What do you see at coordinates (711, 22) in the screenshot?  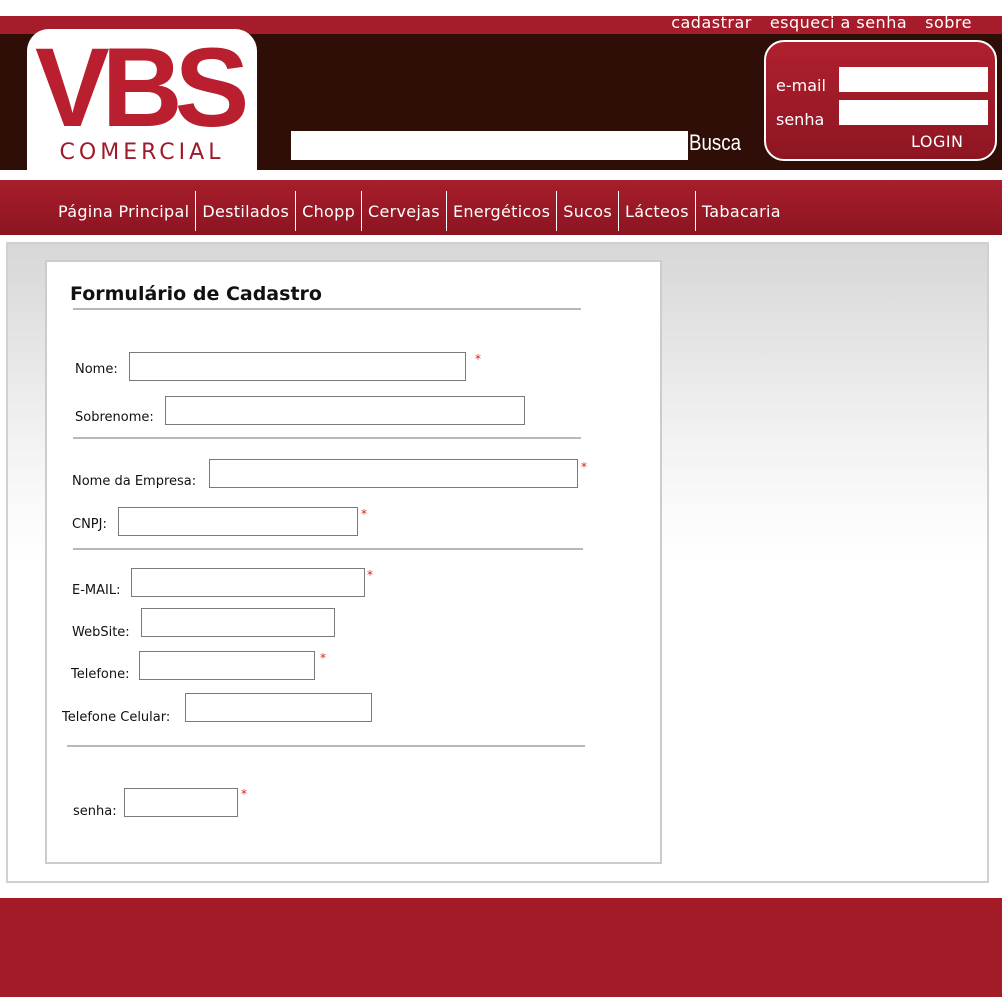 I see `register-link: cadastrar` at bounding box center [711, 22].